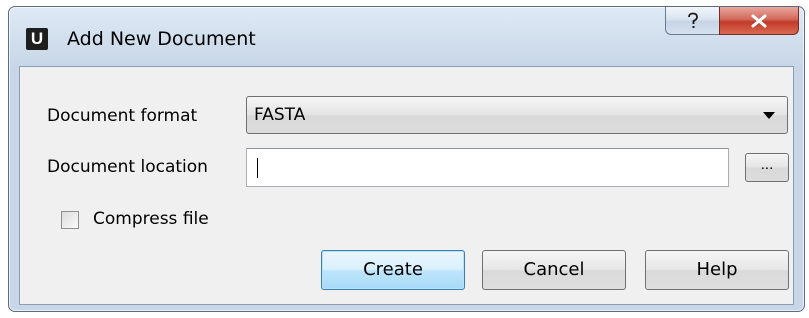  What do you see at coordinates (280, 115) in the screenshot?
I see `document-format-value: FASTA` at bounding box center [280, 115].